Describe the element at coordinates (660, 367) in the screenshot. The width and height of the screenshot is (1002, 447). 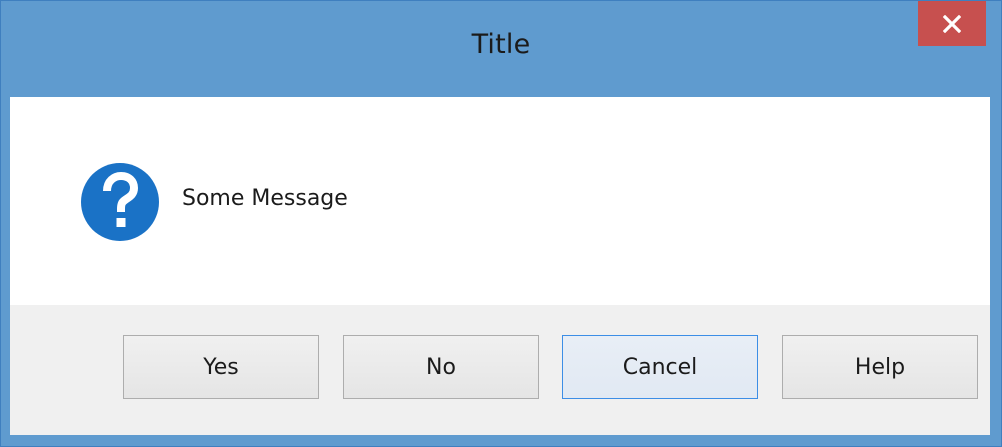
I see `cancel-button: Cancel` at that location.